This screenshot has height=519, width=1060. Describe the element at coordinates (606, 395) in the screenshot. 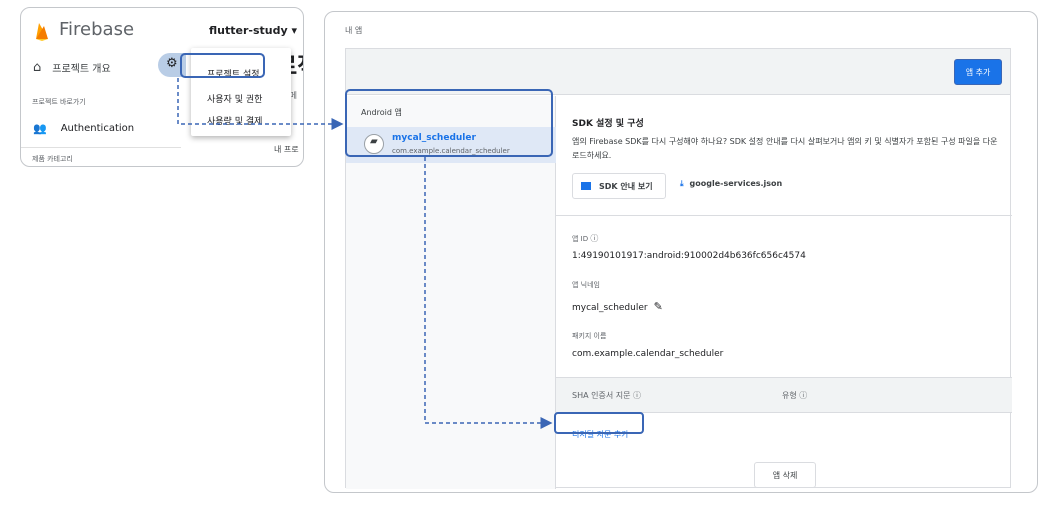

I see `sha-column-label: SHA 인증서 지문 ⓘ` at that location.